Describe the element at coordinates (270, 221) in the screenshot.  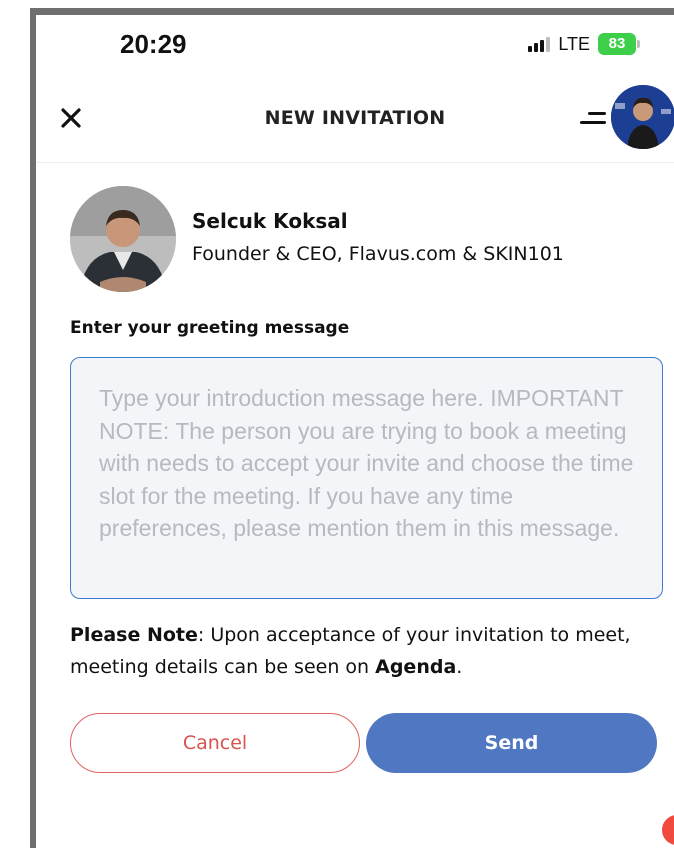
I see `profile-name: Selcuk Koksal` at that location.